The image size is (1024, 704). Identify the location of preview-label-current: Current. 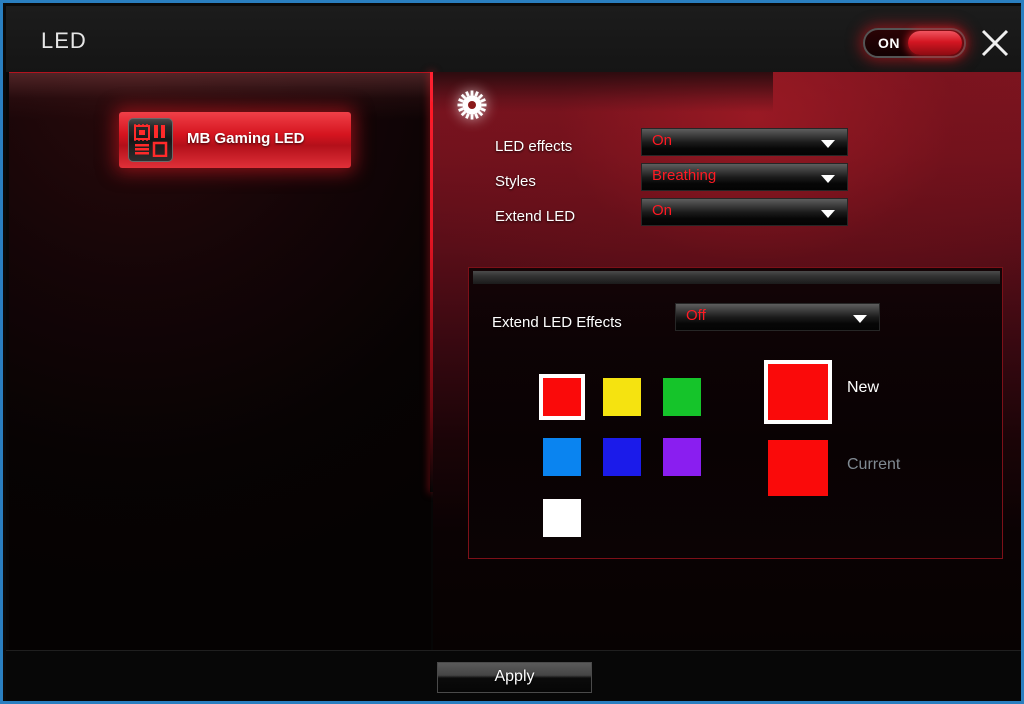
(874, 464).